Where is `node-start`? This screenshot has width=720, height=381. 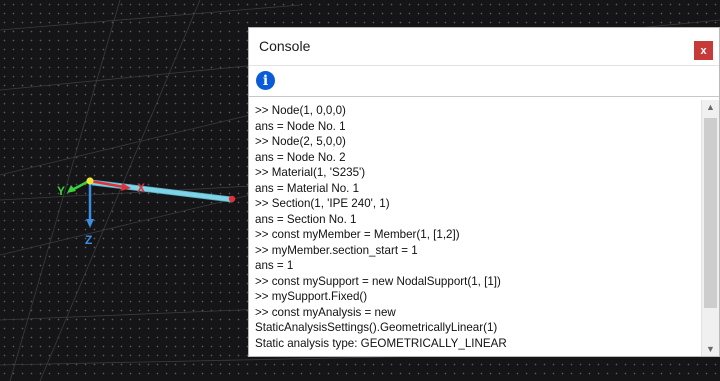
node-start is located at coordinates (90, 181).